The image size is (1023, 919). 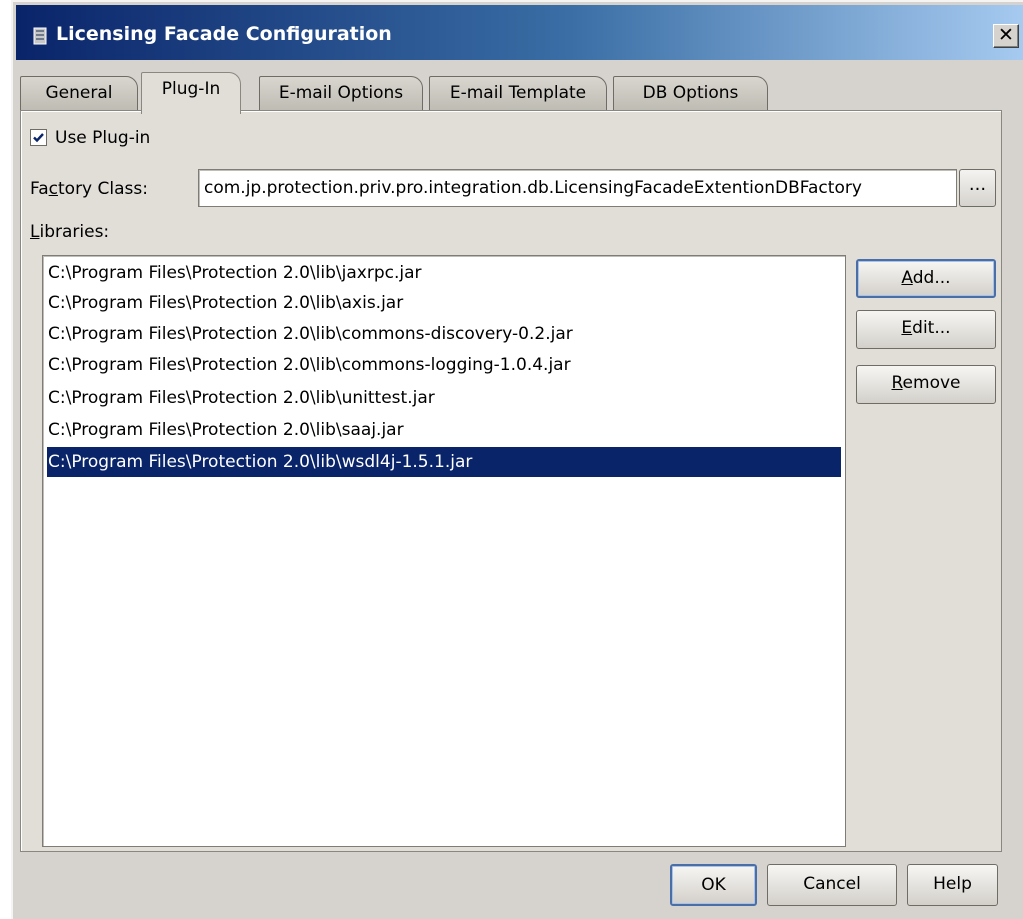 I want to click on checkmark-icon, so click(x=38, y=138).